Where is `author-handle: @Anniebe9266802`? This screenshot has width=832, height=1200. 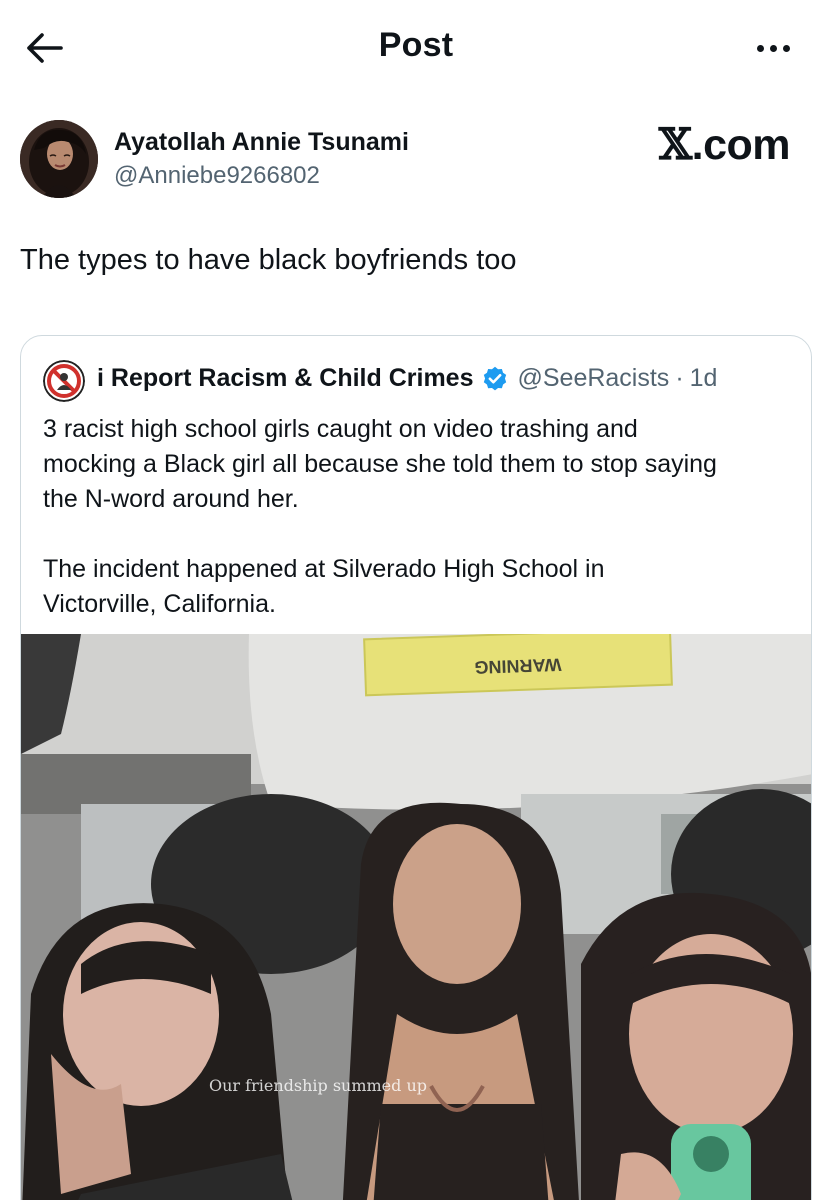 author-handle: @Anniebe9266802 is located at coordinates (217, 176).